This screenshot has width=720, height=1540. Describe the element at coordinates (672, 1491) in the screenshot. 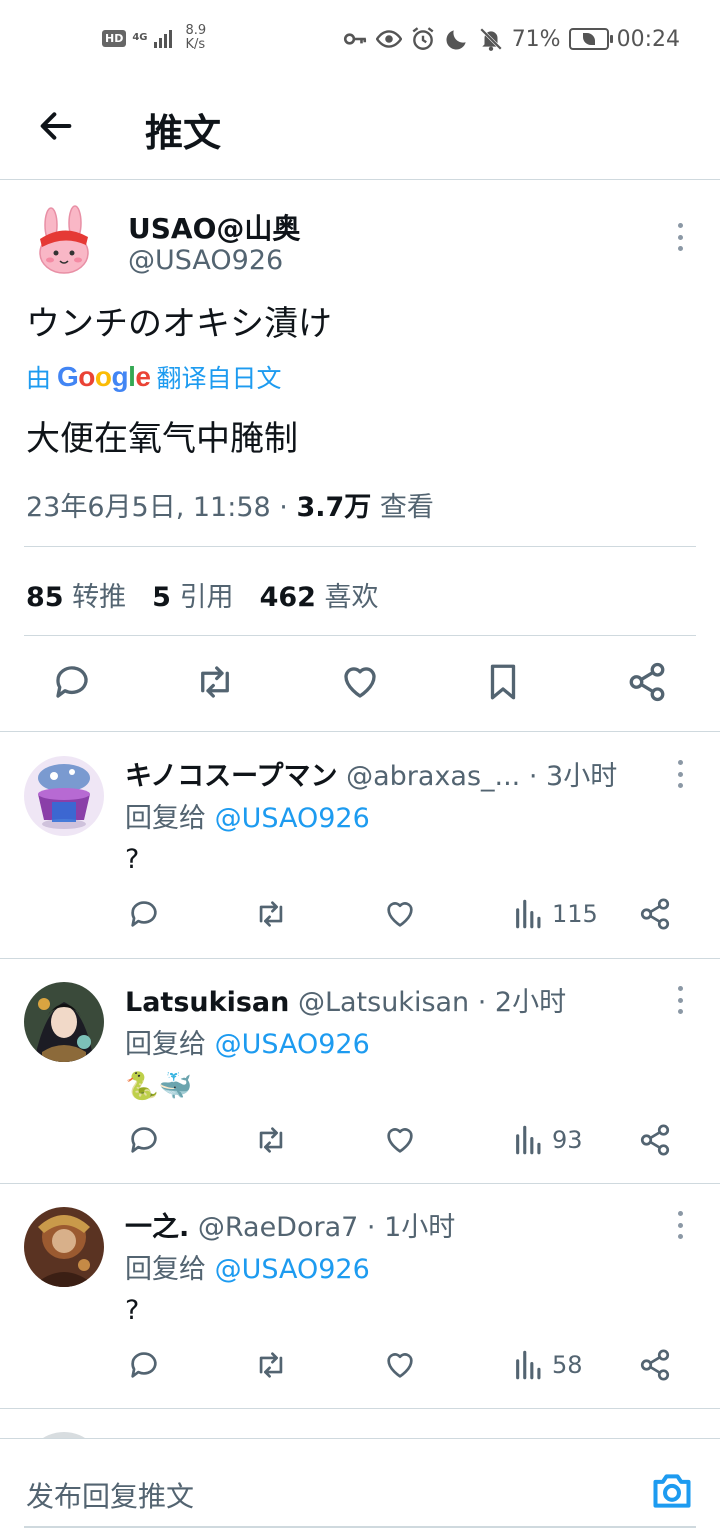

I see `camera-icon` at that location.